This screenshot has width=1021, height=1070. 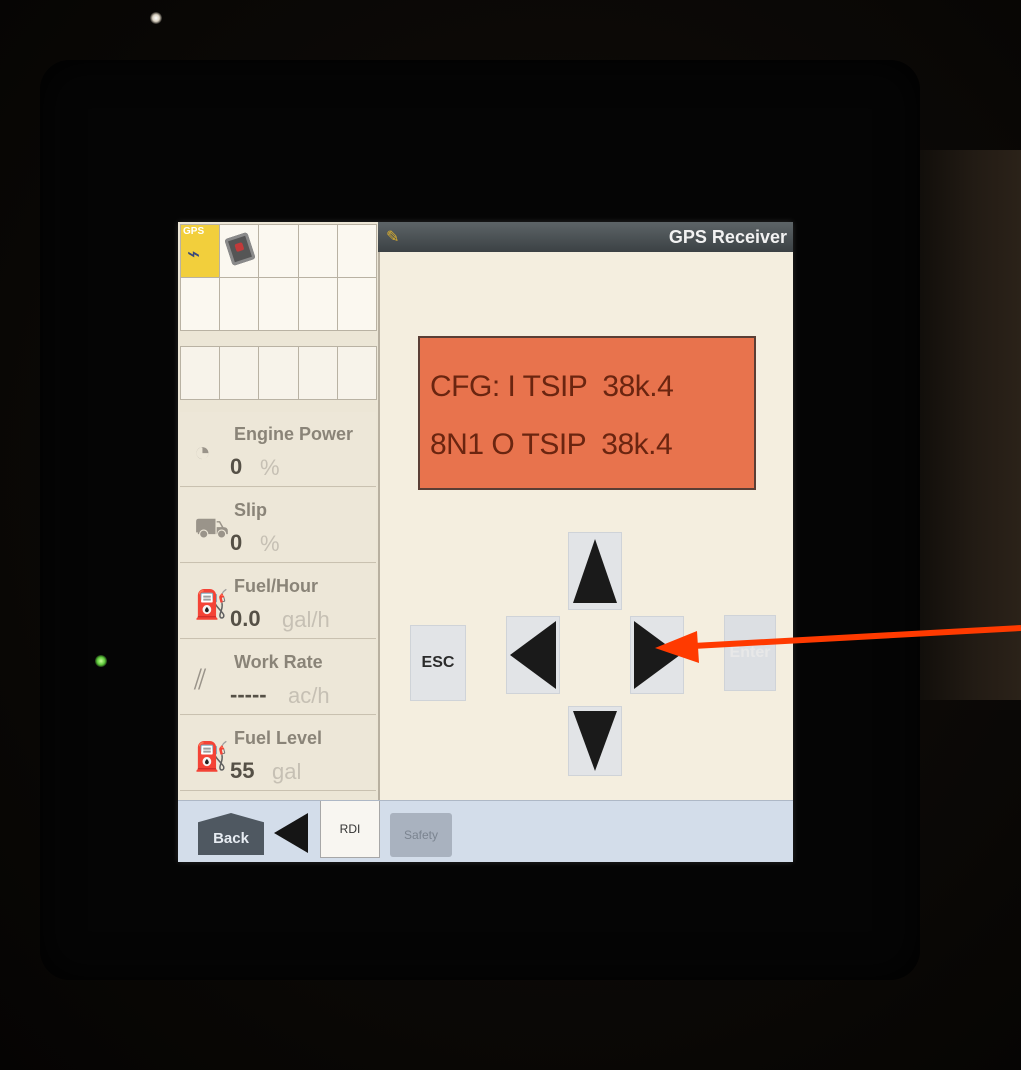 I want to click on manual-shortcut, so click(x=240, y=251).